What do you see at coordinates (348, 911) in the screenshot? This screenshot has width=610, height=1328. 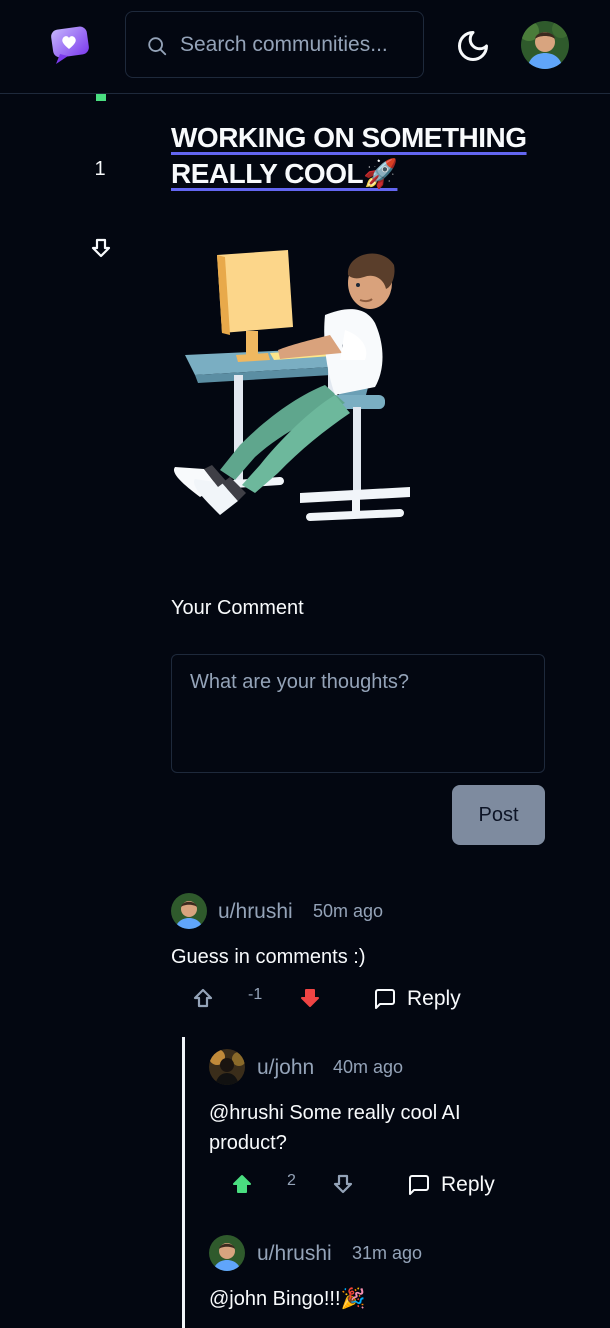 I see `comment-timestamp: 50m ago` at bounding box center [348, 911].